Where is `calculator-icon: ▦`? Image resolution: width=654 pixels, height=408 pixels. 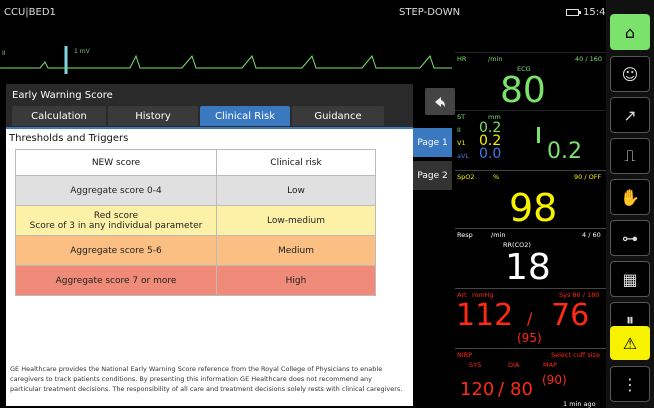 calculator-icon: ▦ is located at coordinates (630, 279).